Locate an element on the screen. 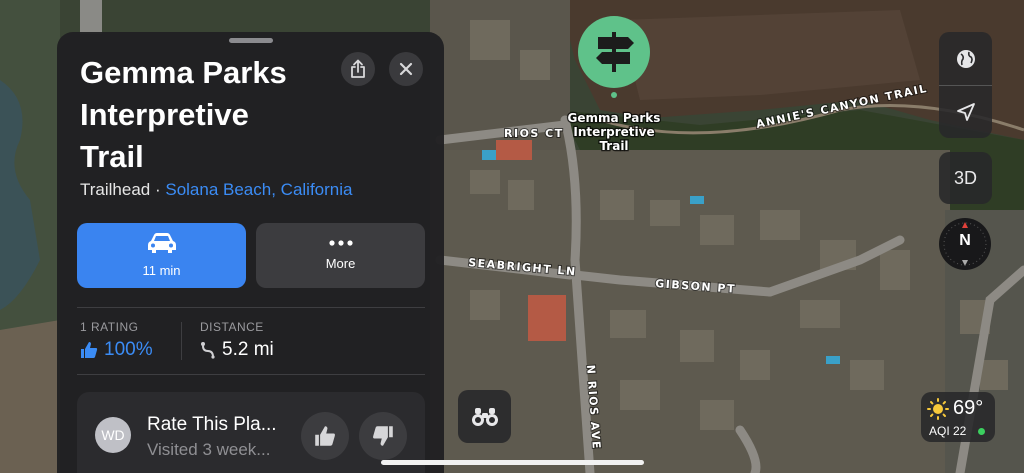 The height and width of the screenshot is (473, 1024). map-controls-group is located at coordinates (965, 85).